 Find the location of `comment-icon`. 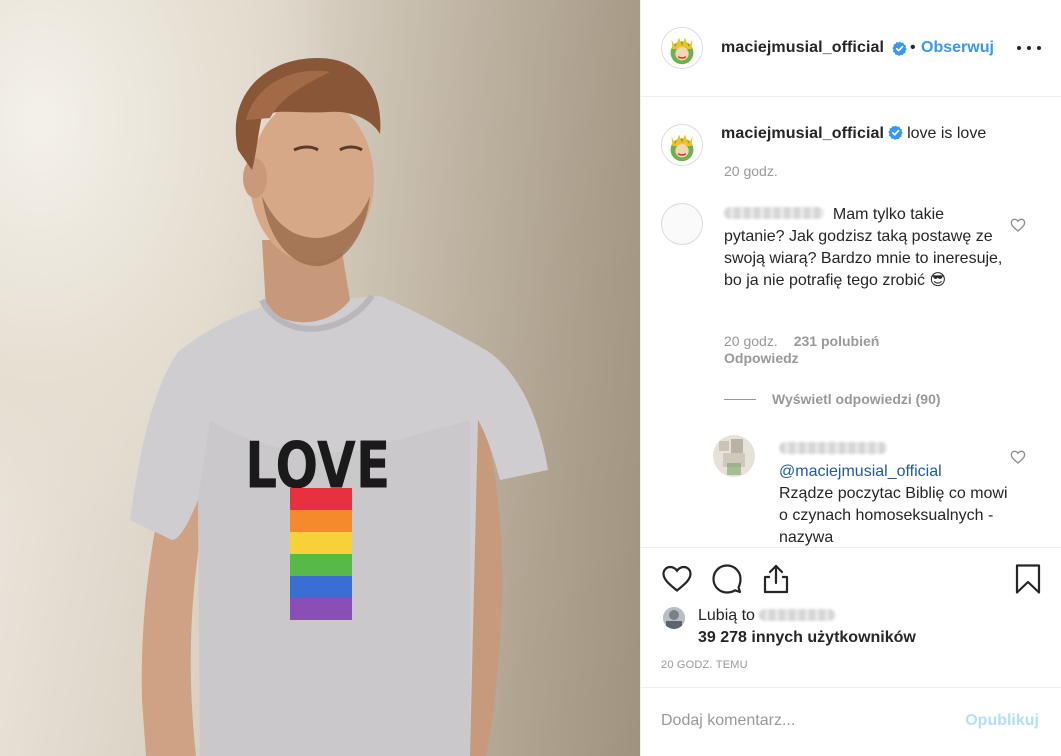

comment-icon is located at coordinates (727, 579).